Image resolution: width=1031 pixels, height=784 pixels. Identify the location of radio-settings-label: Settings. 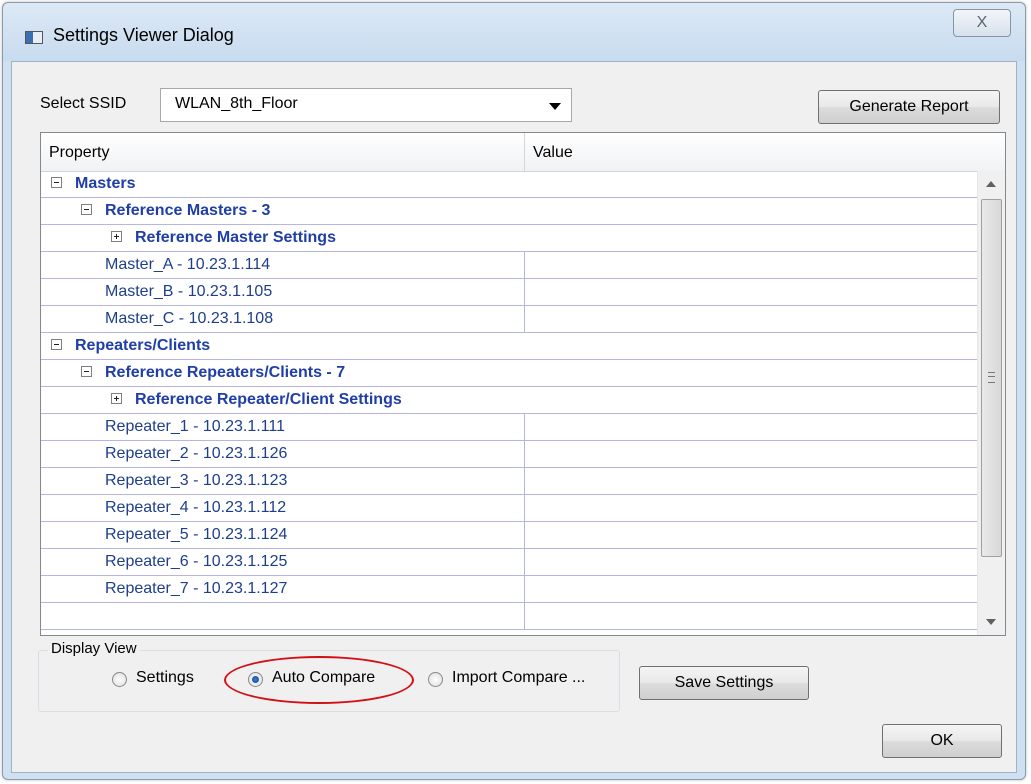
(165, 678).